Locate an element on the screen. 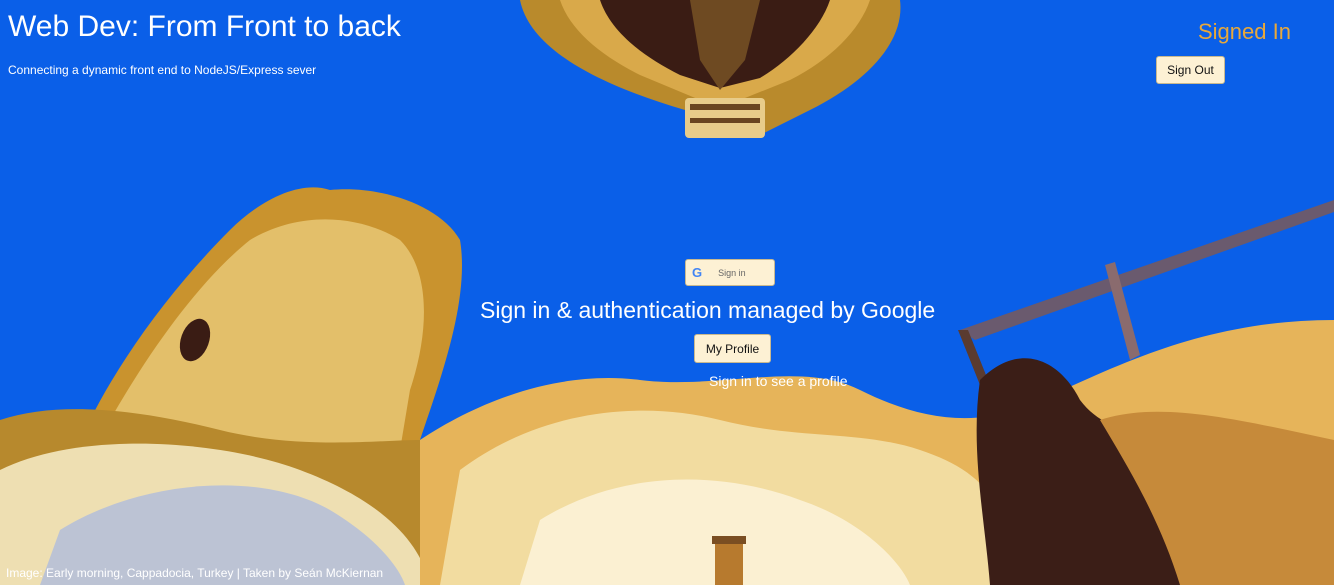 The image size is (1334, 585). google-sign-in-button: G Sign in is located at coordinates (730, 272).